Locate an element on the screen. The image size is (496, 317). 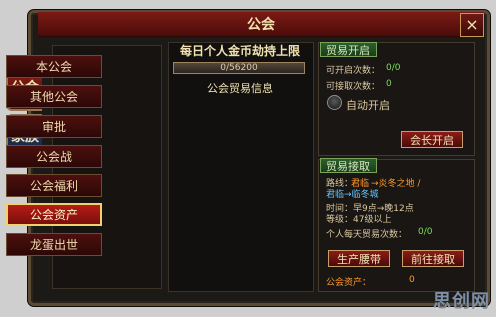
can-receive-value: 0 is located at coordinates (389, 84).